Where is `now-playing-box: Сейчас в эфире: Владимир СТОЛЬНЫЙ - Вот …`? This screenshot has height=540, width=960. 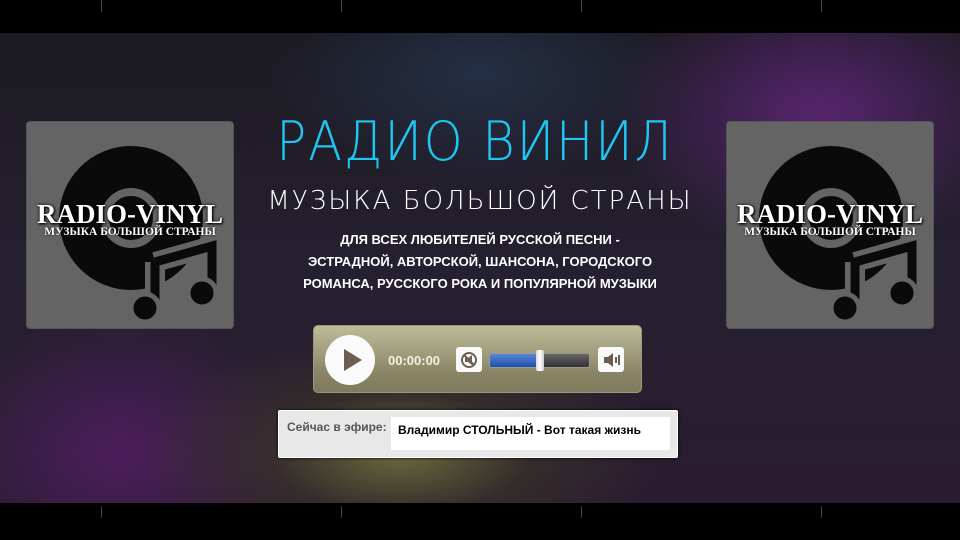 now-playing-box: Сейчас в эфире: Владимир СТОЛЬНЫЙ - Вот … is located at coordinates (478, 434).